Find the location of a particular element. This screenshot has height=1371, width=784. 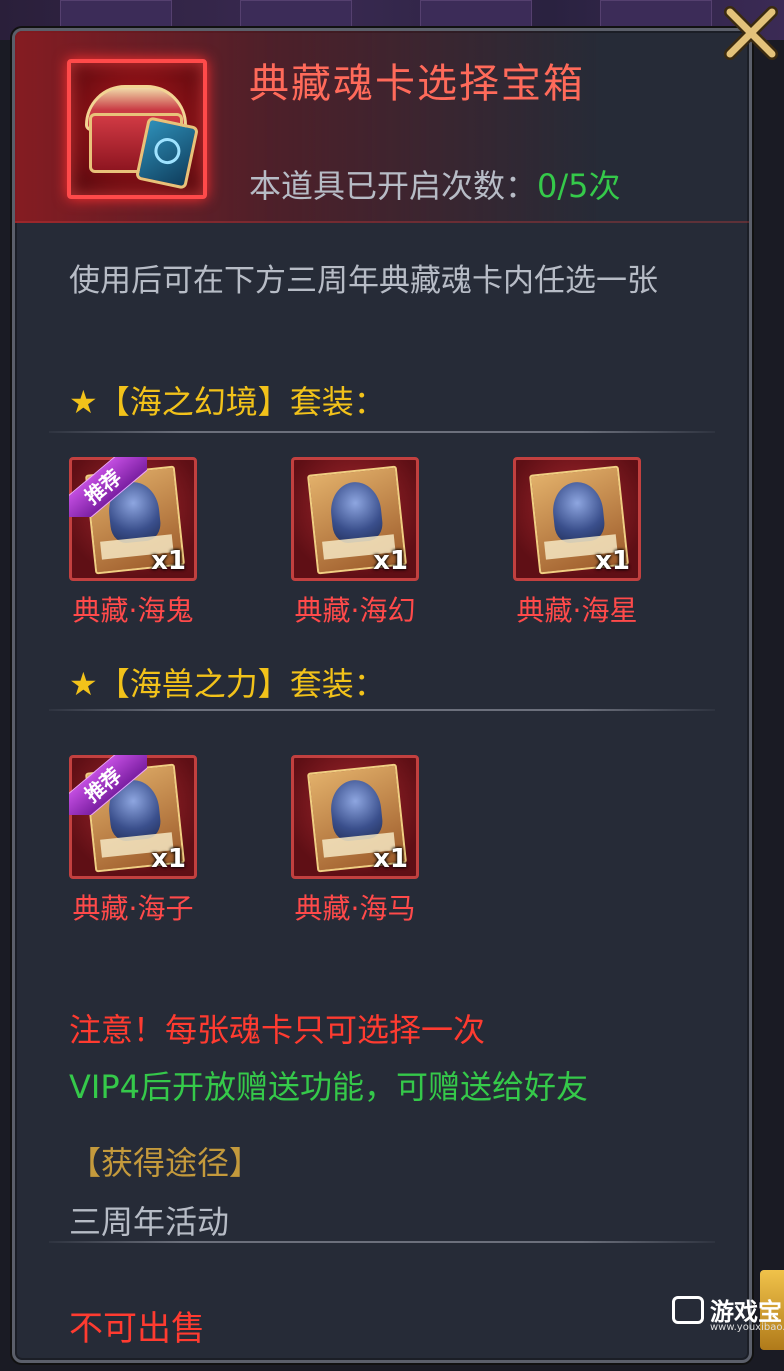

card-name: 典藏·海星 is located at coordinates (577, 610).